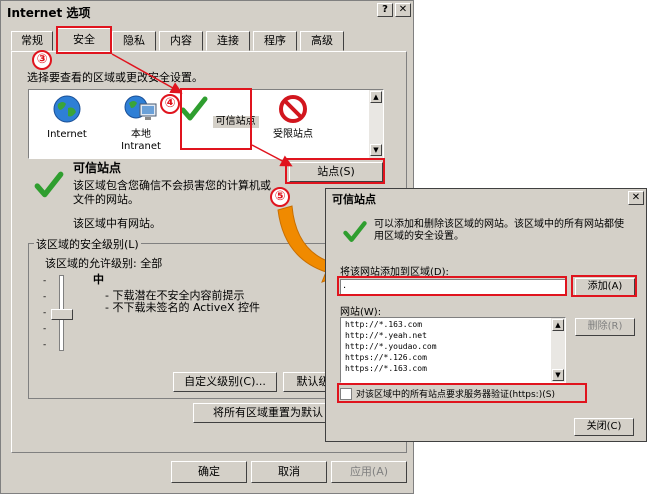  I want to click on websites-scroll-up: ▲, so click(558, 325).